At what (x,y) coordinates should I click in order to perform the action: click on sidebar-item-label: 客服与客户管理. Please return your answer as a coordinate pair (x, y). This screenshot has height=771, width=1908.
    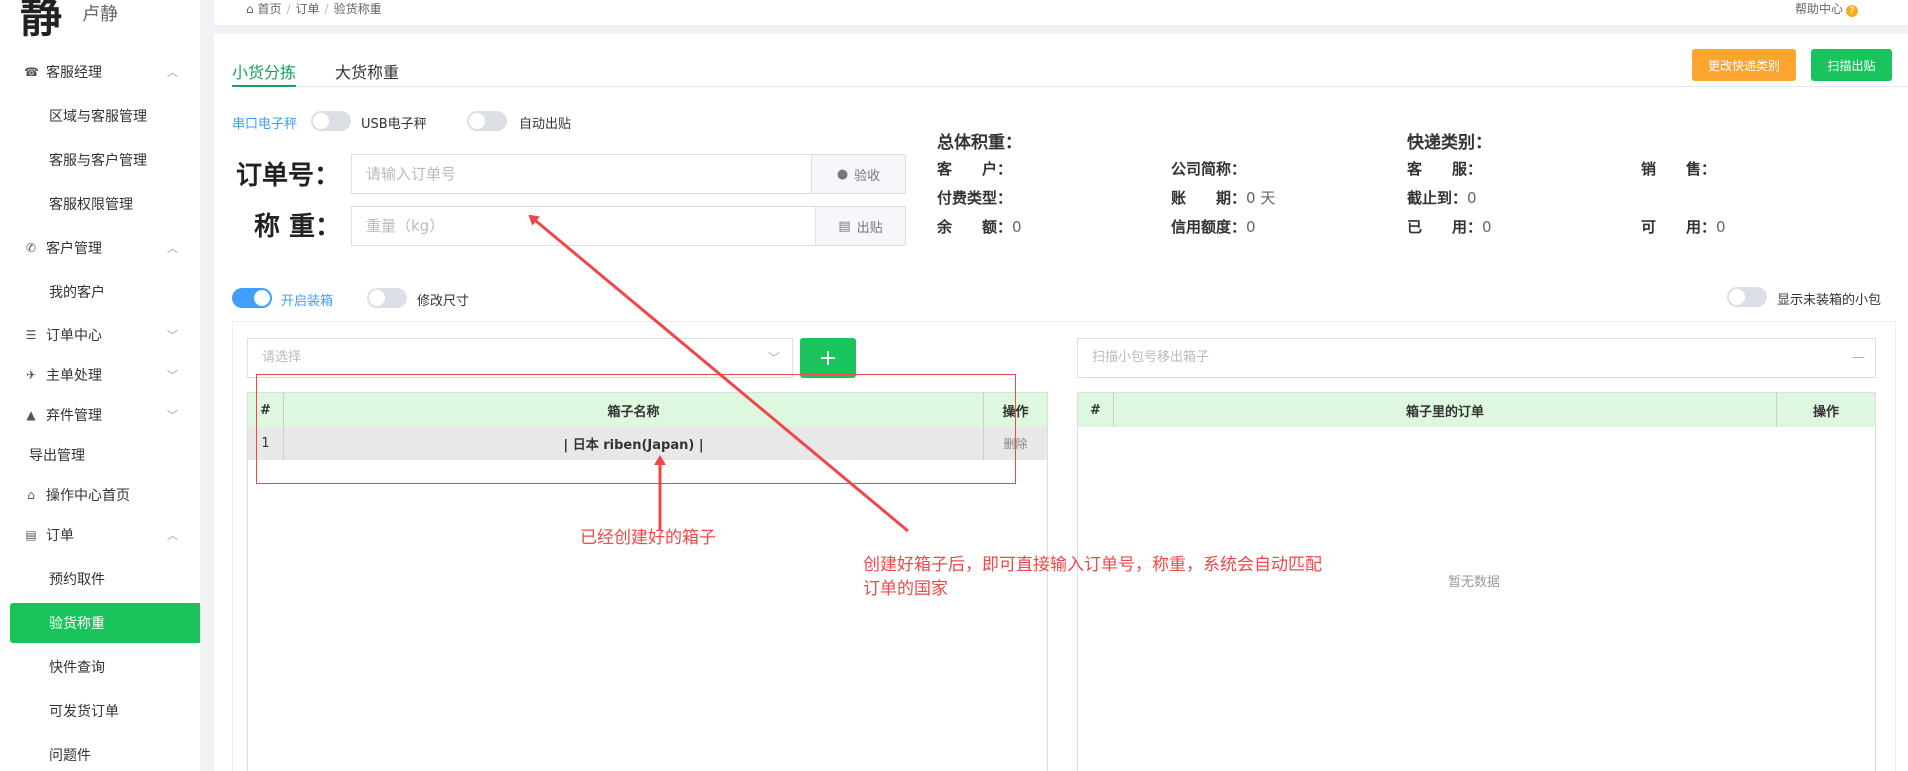
    Looking at the image, I should click on (98, 161).